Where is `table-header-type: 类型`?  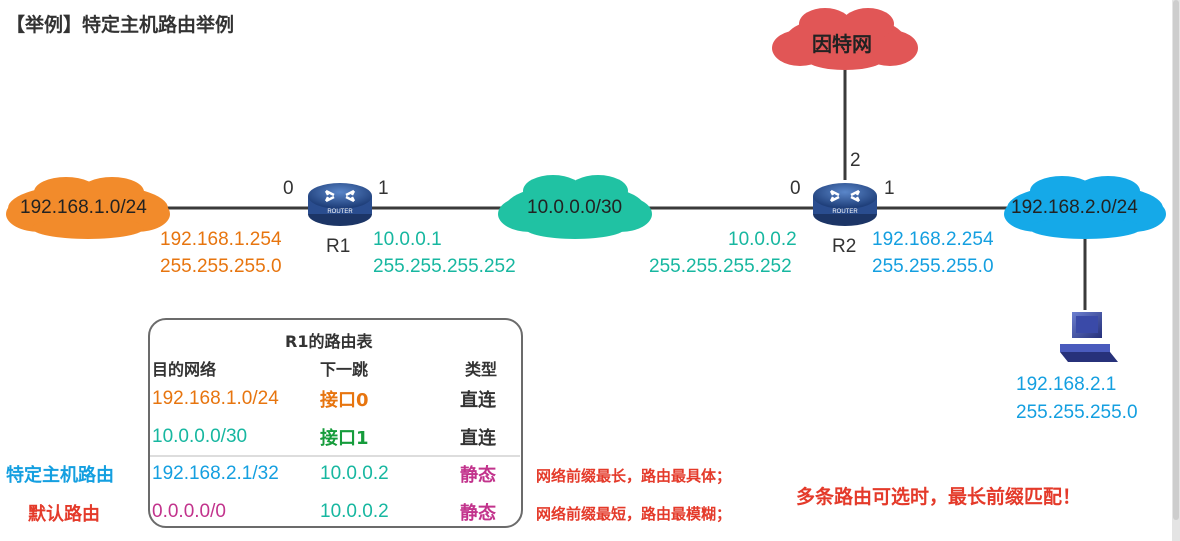 table-header-type: 类型 is located at coordinates (481, 369).